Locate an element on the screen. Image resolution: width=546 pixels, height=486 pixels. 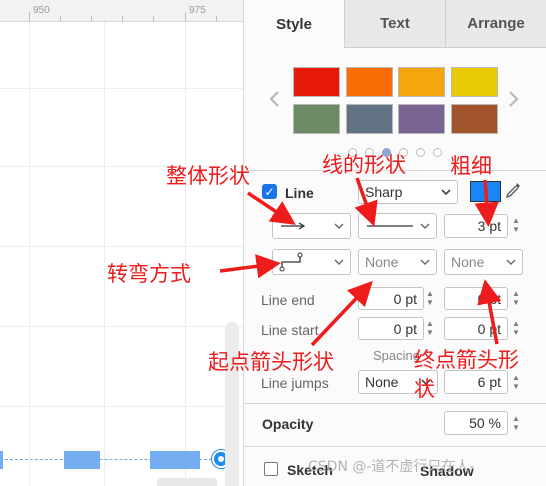
line-style-select: Sharp is located at coordinates (408, 192).